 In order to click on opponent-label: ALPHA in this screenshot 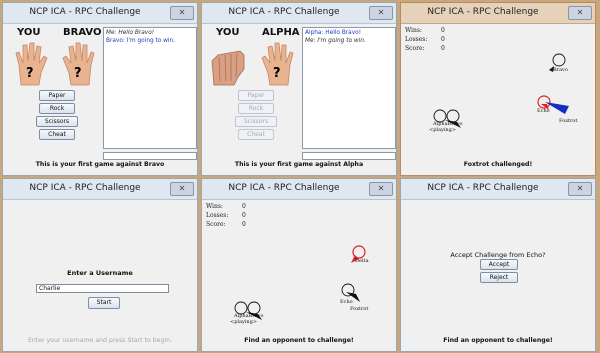, I will do `click(281, 32)`.